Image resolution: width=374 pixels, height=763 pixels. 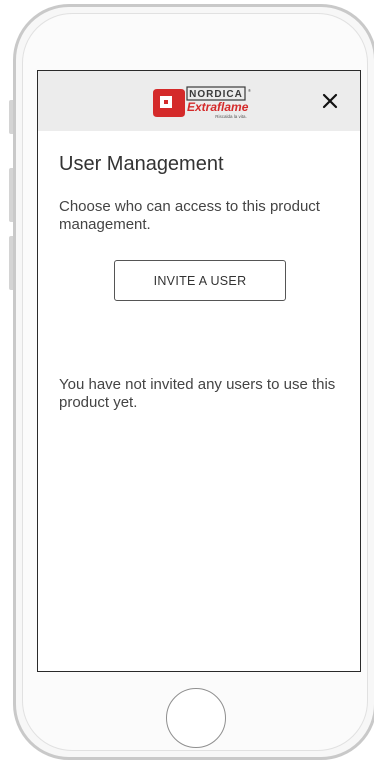 I want to click on page-title: User Management, so click(x=141, y=164).